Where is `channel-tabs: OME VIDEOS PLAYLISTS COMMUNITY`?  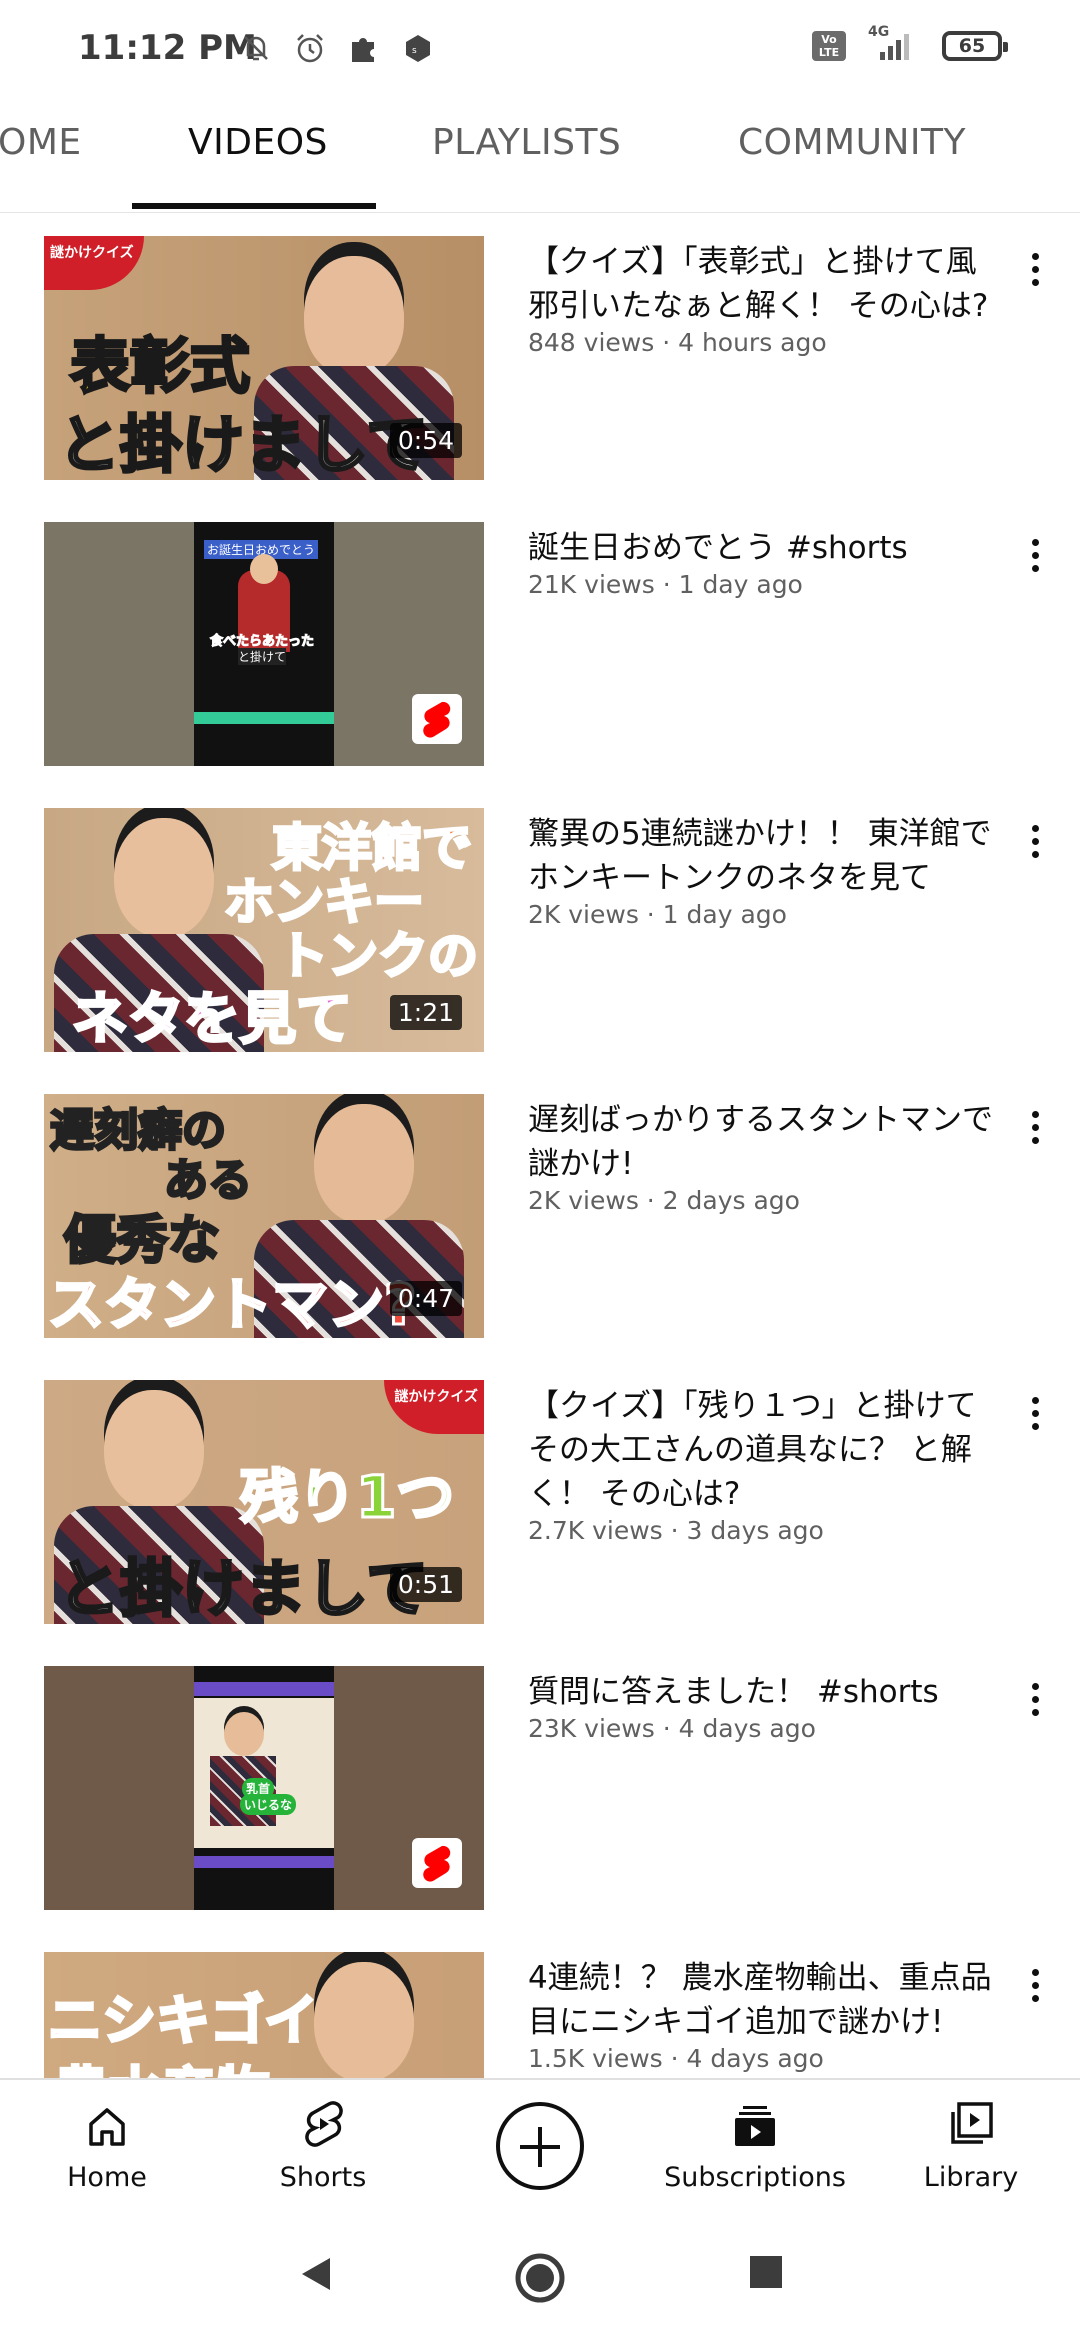 channel-tabs: OME VIDEOS PLAYLISTS COMMUNITY is located at coordinates (540, 154).